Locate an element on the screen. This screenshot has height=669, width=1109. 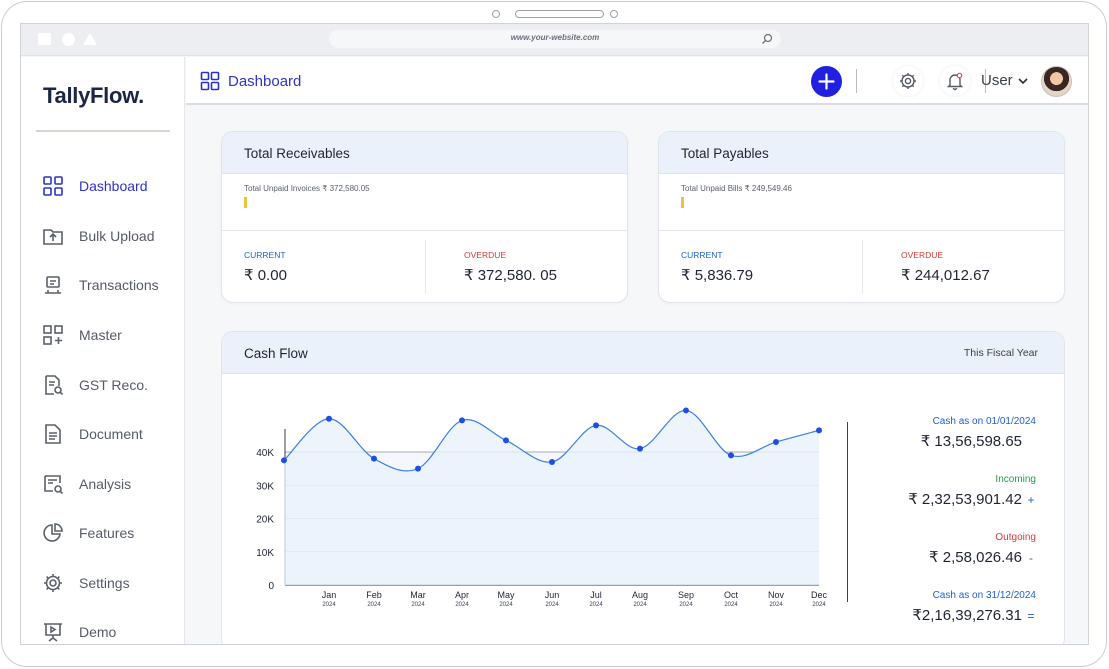
opening-amount: ₹ 13,56,598.65 is located at coordinates (971, 441).